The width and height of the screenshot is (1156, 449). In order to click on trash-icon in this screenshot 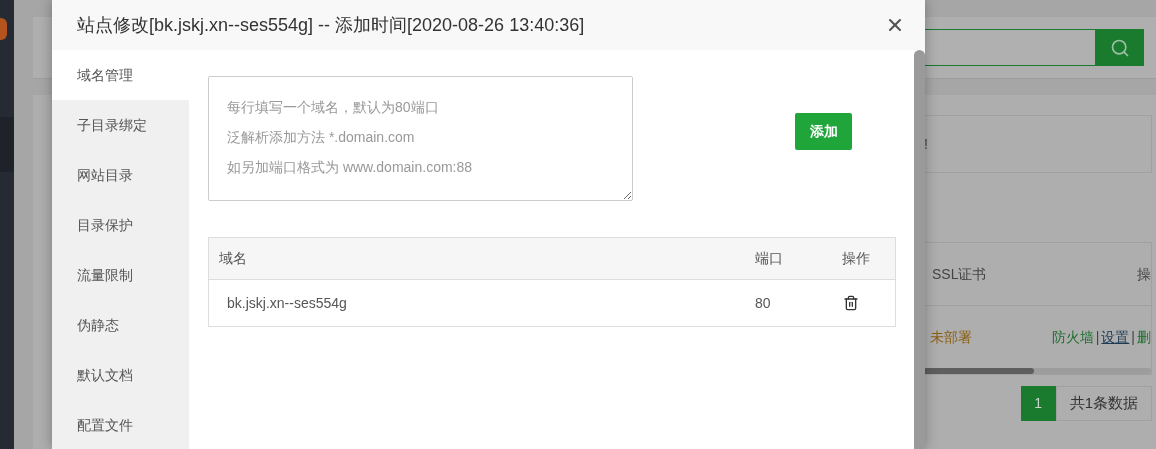, I will do `click(851, 303)`.